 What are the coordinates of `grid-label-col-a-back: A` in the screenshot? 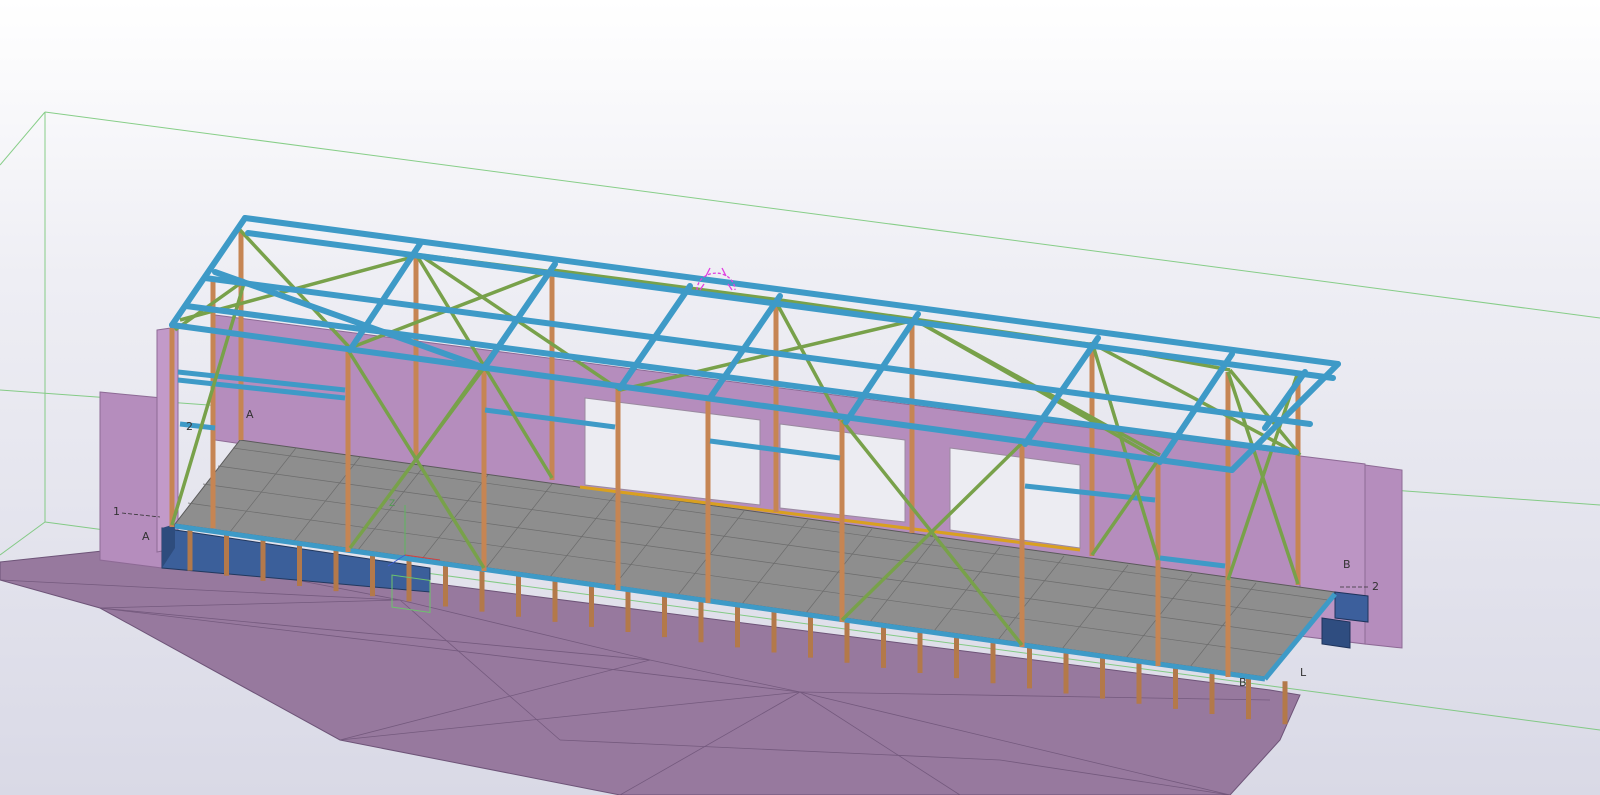 It's located at (250, 414).